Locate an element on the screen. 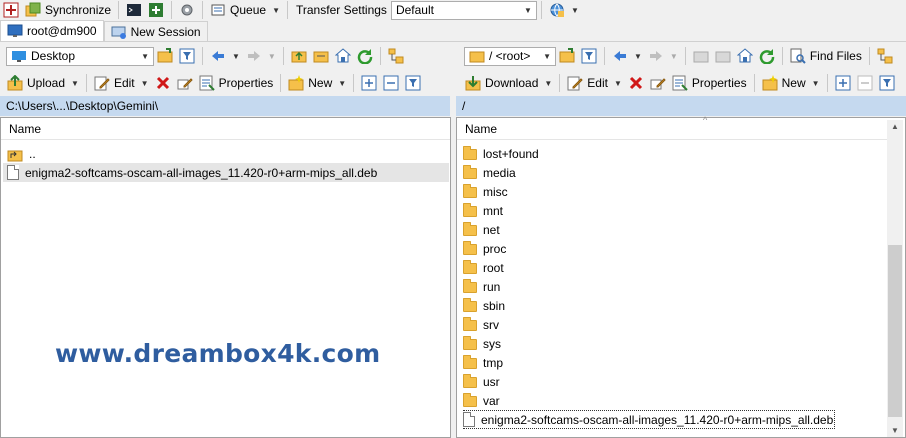 The width and height of the screenshot is (906, 438). left-edit-button: Edit ▼ is located at coordinates (121, 83).